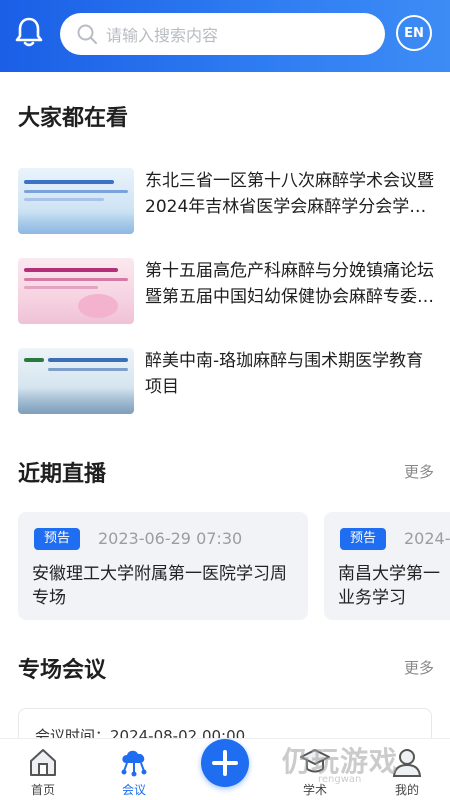 Image resolution: width=450 pixels, height=800 pixels. I want to click on news-item: 东北三省一区第十八次麻醉学术会议暨2024年吉林省医学会麻醉学分会学术年会, so click(228, 201).